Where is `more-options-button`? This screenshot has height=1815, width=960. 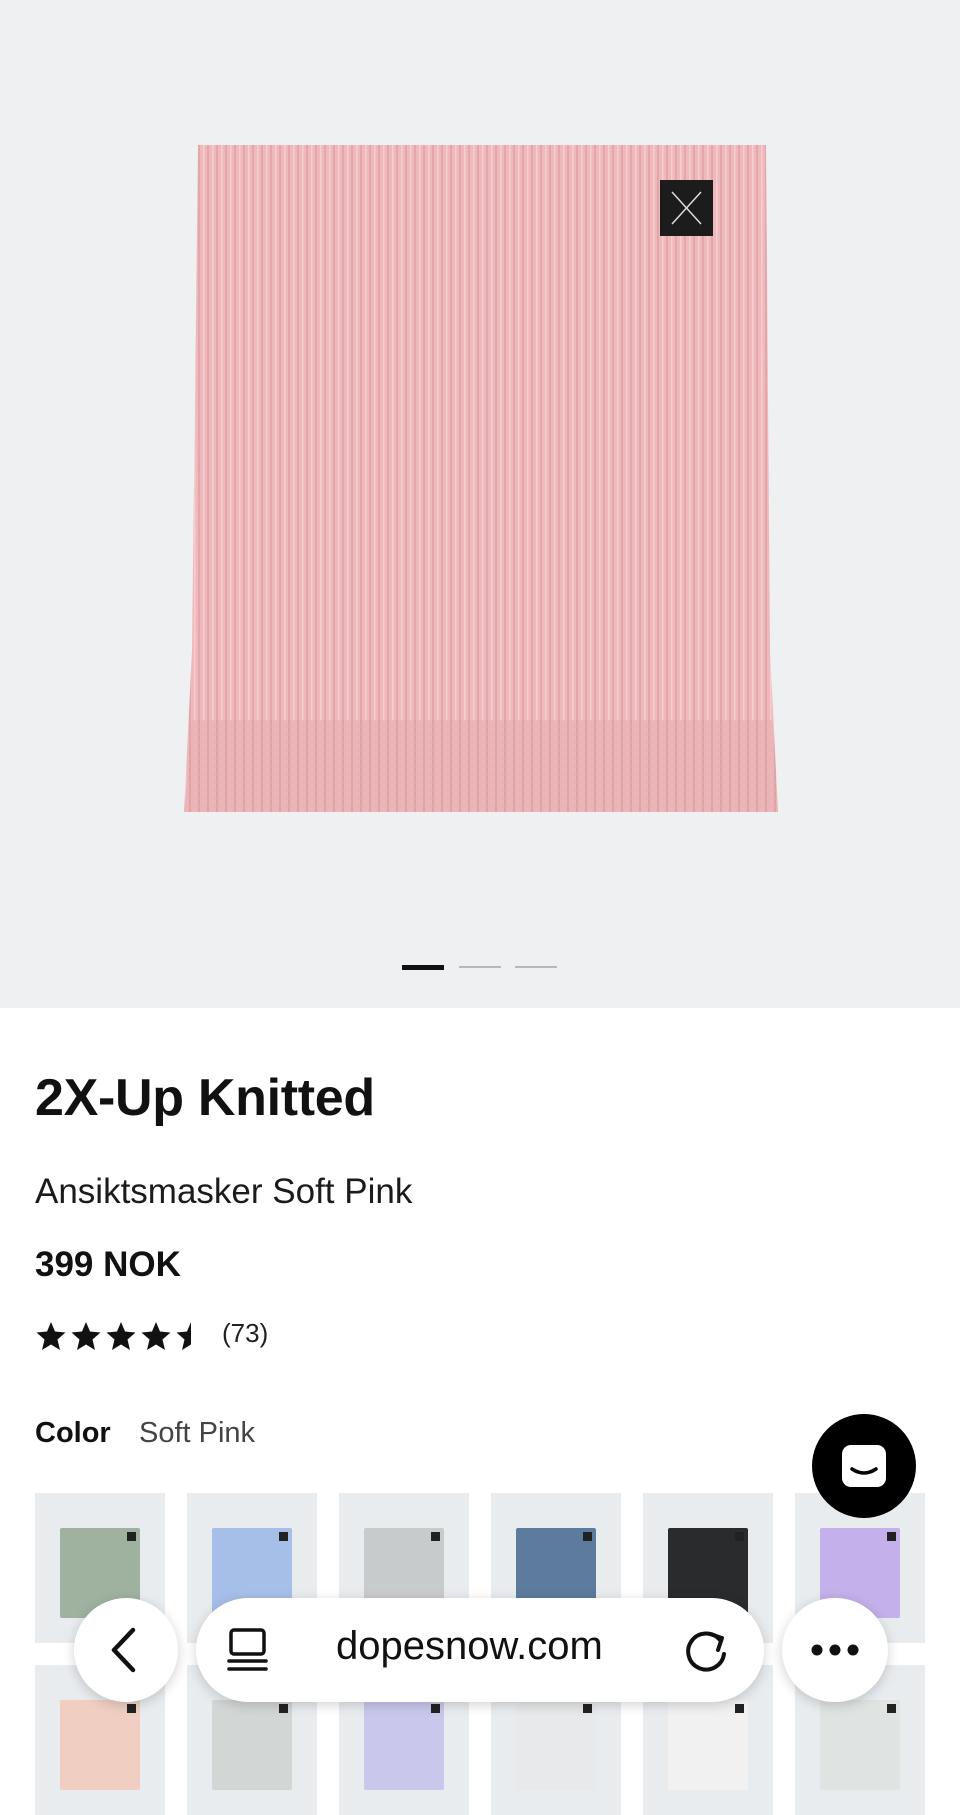 more-options-button is located at coordinates (835, 1650).